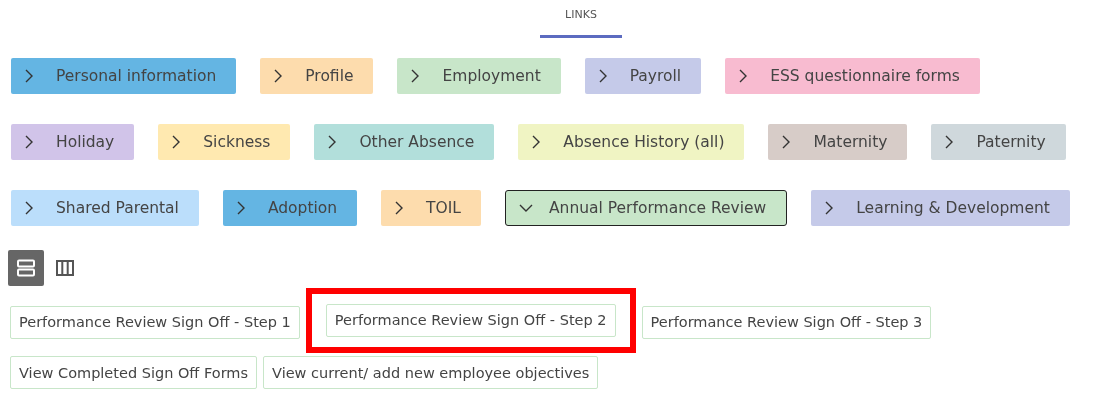 The width and height of the screenshot is (1096, 400). What do you see at coordinates (105, 208) in the screenshot?
I see `link-tile: Shared Parental` at bounding box center [105, 208].